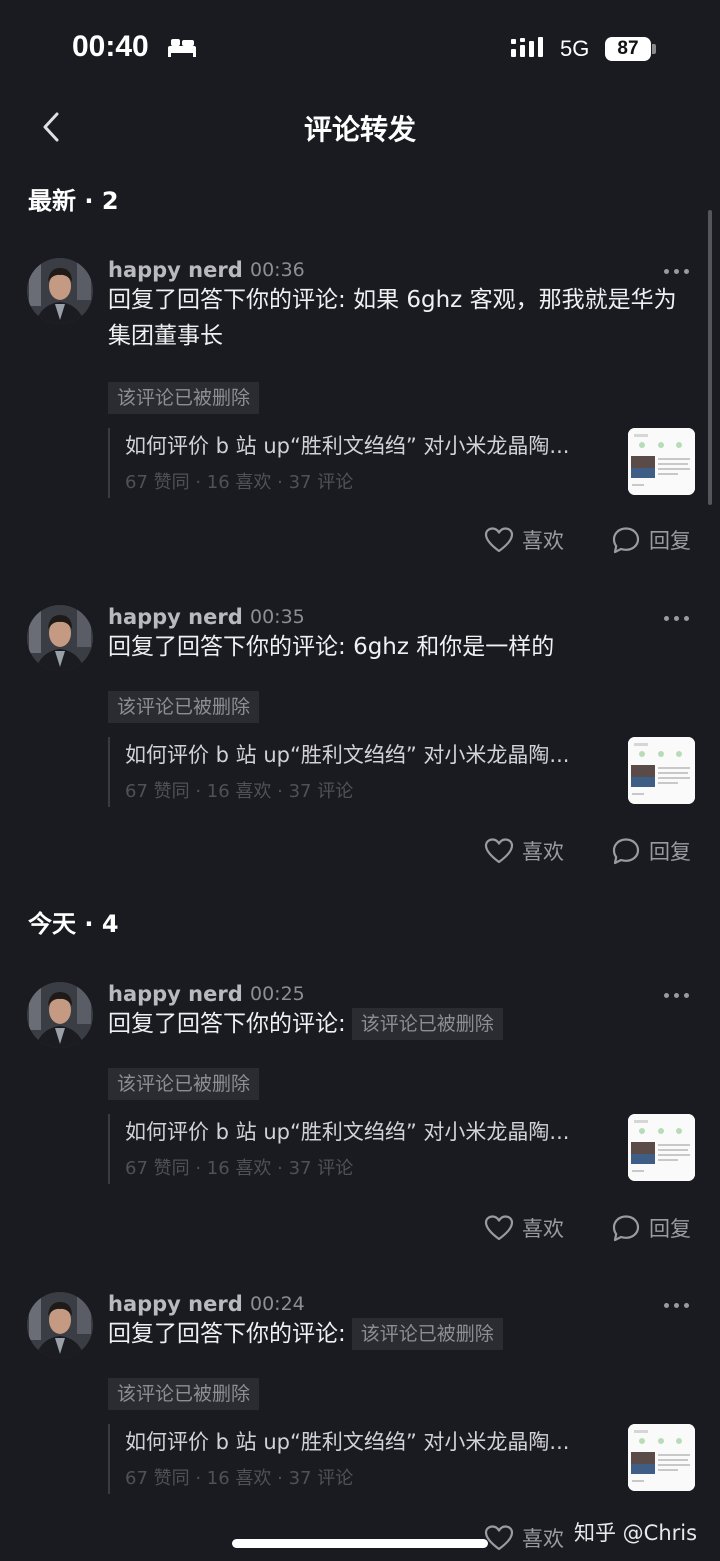 Image resolution: width=720 pixels, height=1561 pixels. Describe the element at coordinates (527, 47) in the screenshot. I see `signal-bars-icon` at that location.